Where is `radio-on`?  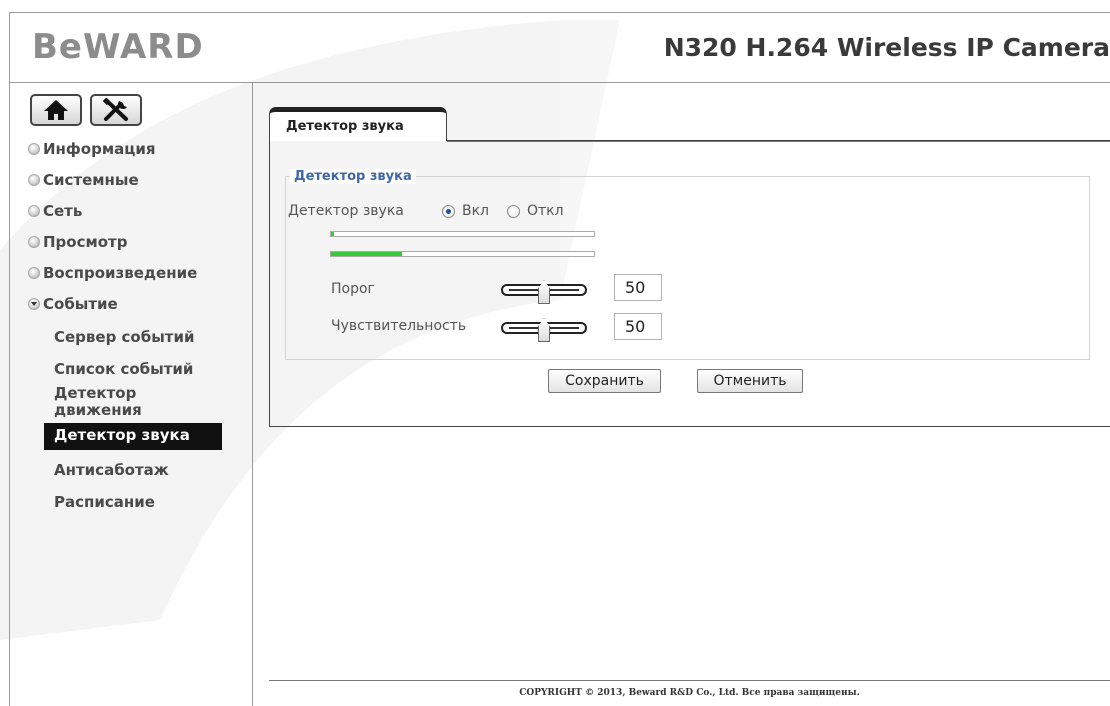
radio-on is located at coordinates (448, 211).